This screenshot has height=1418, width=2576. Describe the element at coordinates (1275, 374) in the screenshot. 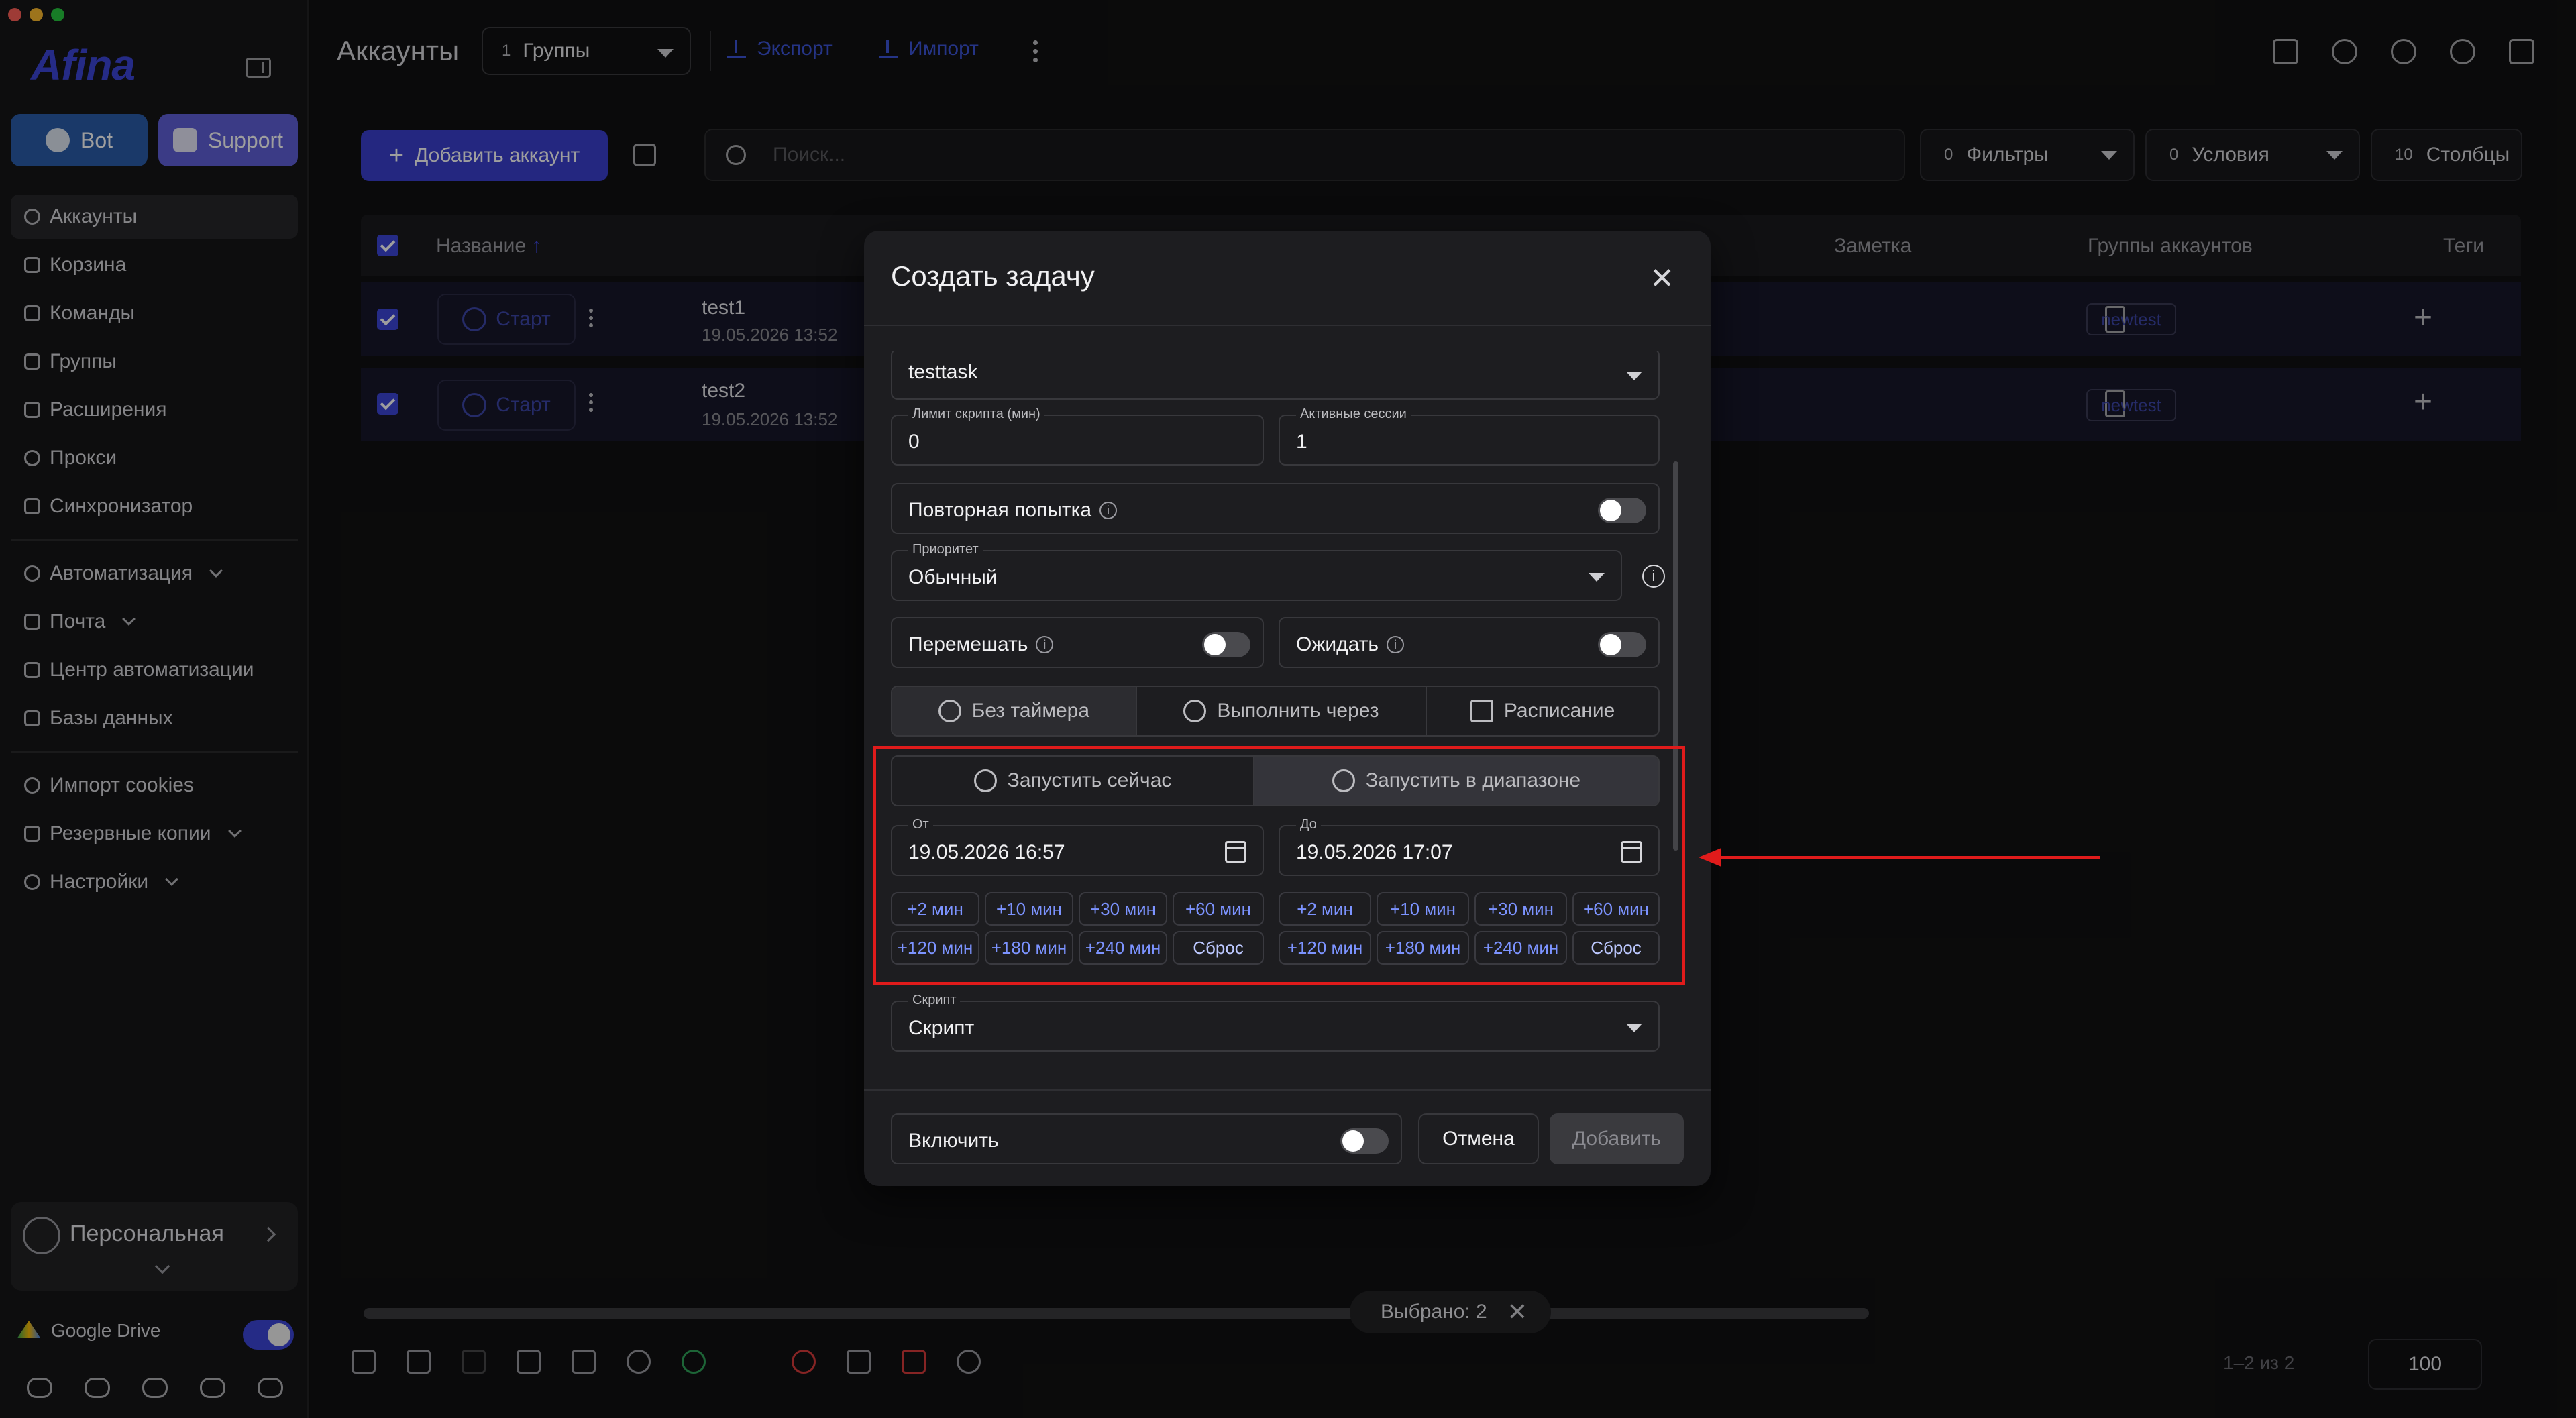

I see `task-group-select: testtask` at that location.